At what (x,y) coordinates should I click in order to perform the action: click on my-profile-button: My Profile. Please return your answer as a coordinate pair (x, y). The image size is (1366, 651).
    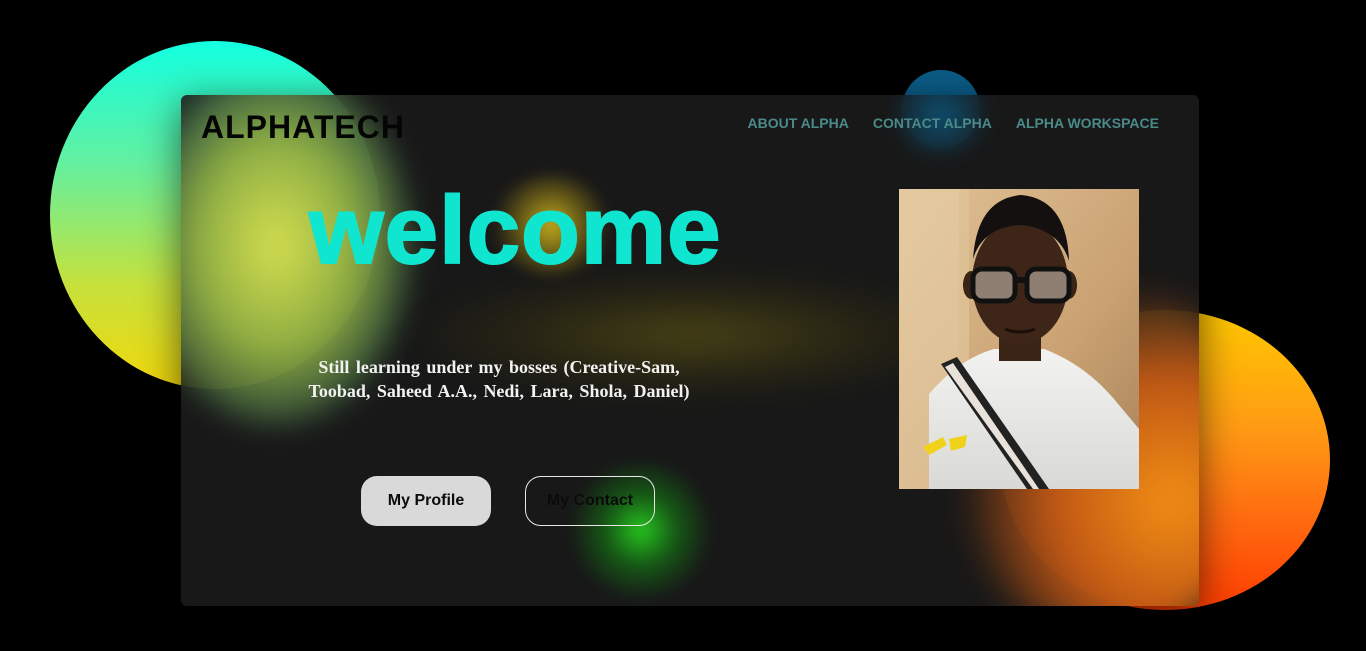
    Looking at the image, I should click on (426, 501).